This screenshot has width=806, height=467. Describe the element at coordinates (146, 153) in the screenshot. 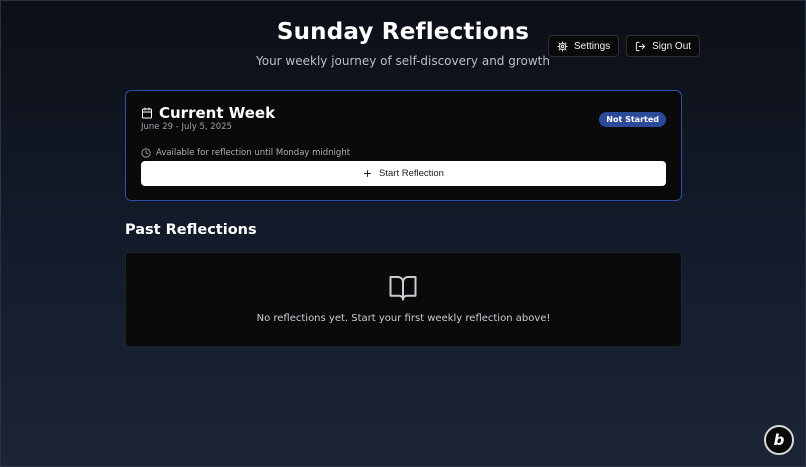

I see `clock-icon` at that location.